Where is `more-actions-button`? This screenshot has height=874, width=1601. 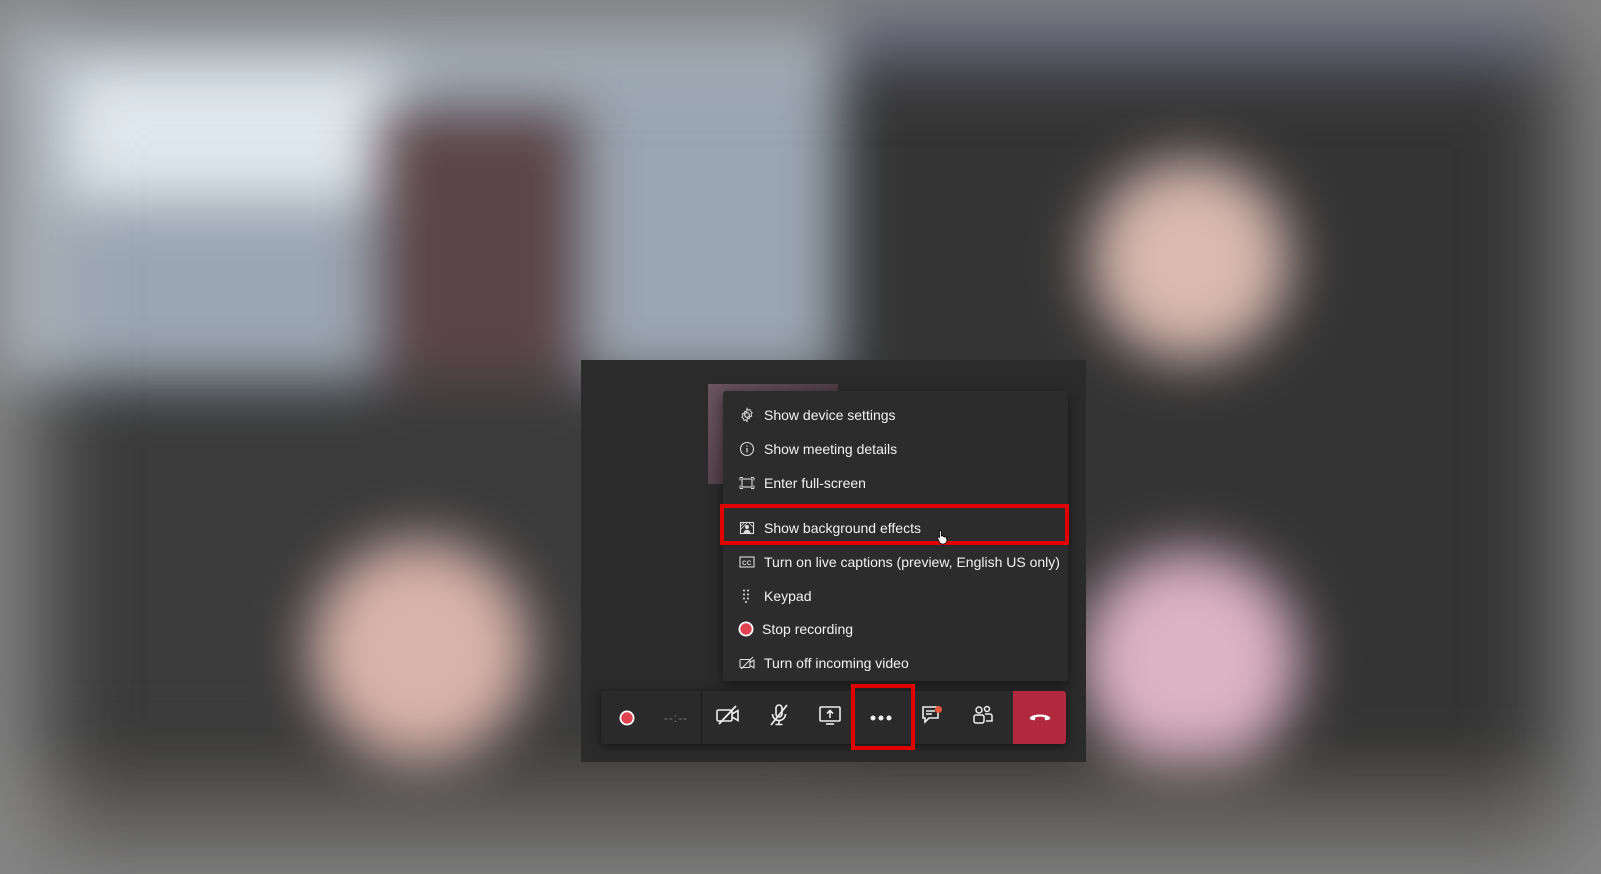 more-actions-button is located at coordinates (880, 717).